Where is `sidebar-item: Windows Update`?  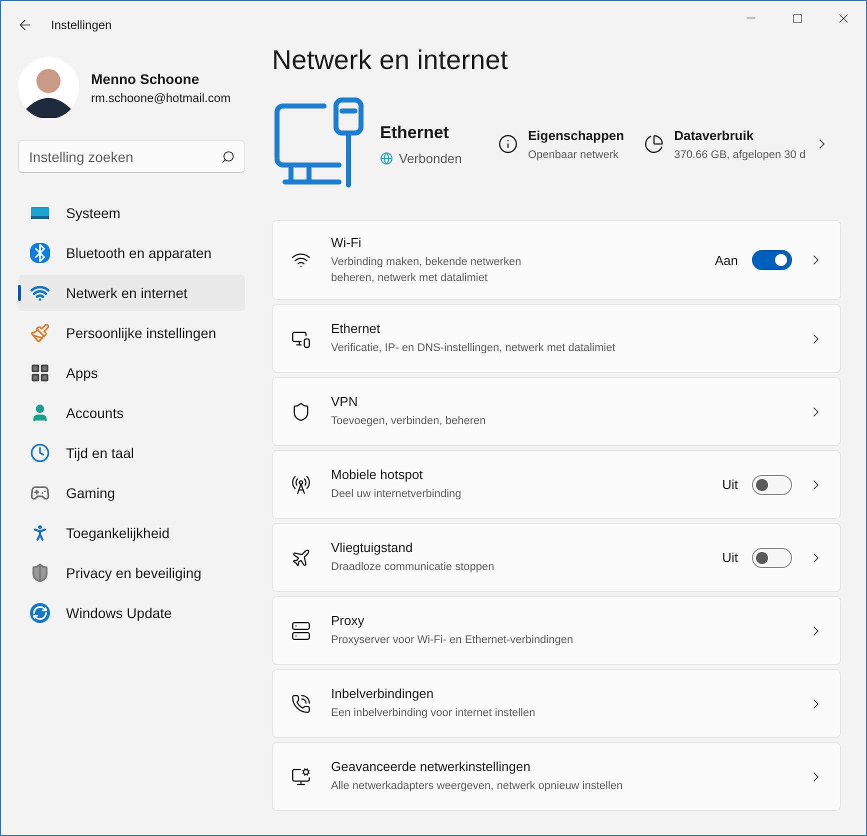
sidebar-item: Windows Update is located at coordinates (131, 613).